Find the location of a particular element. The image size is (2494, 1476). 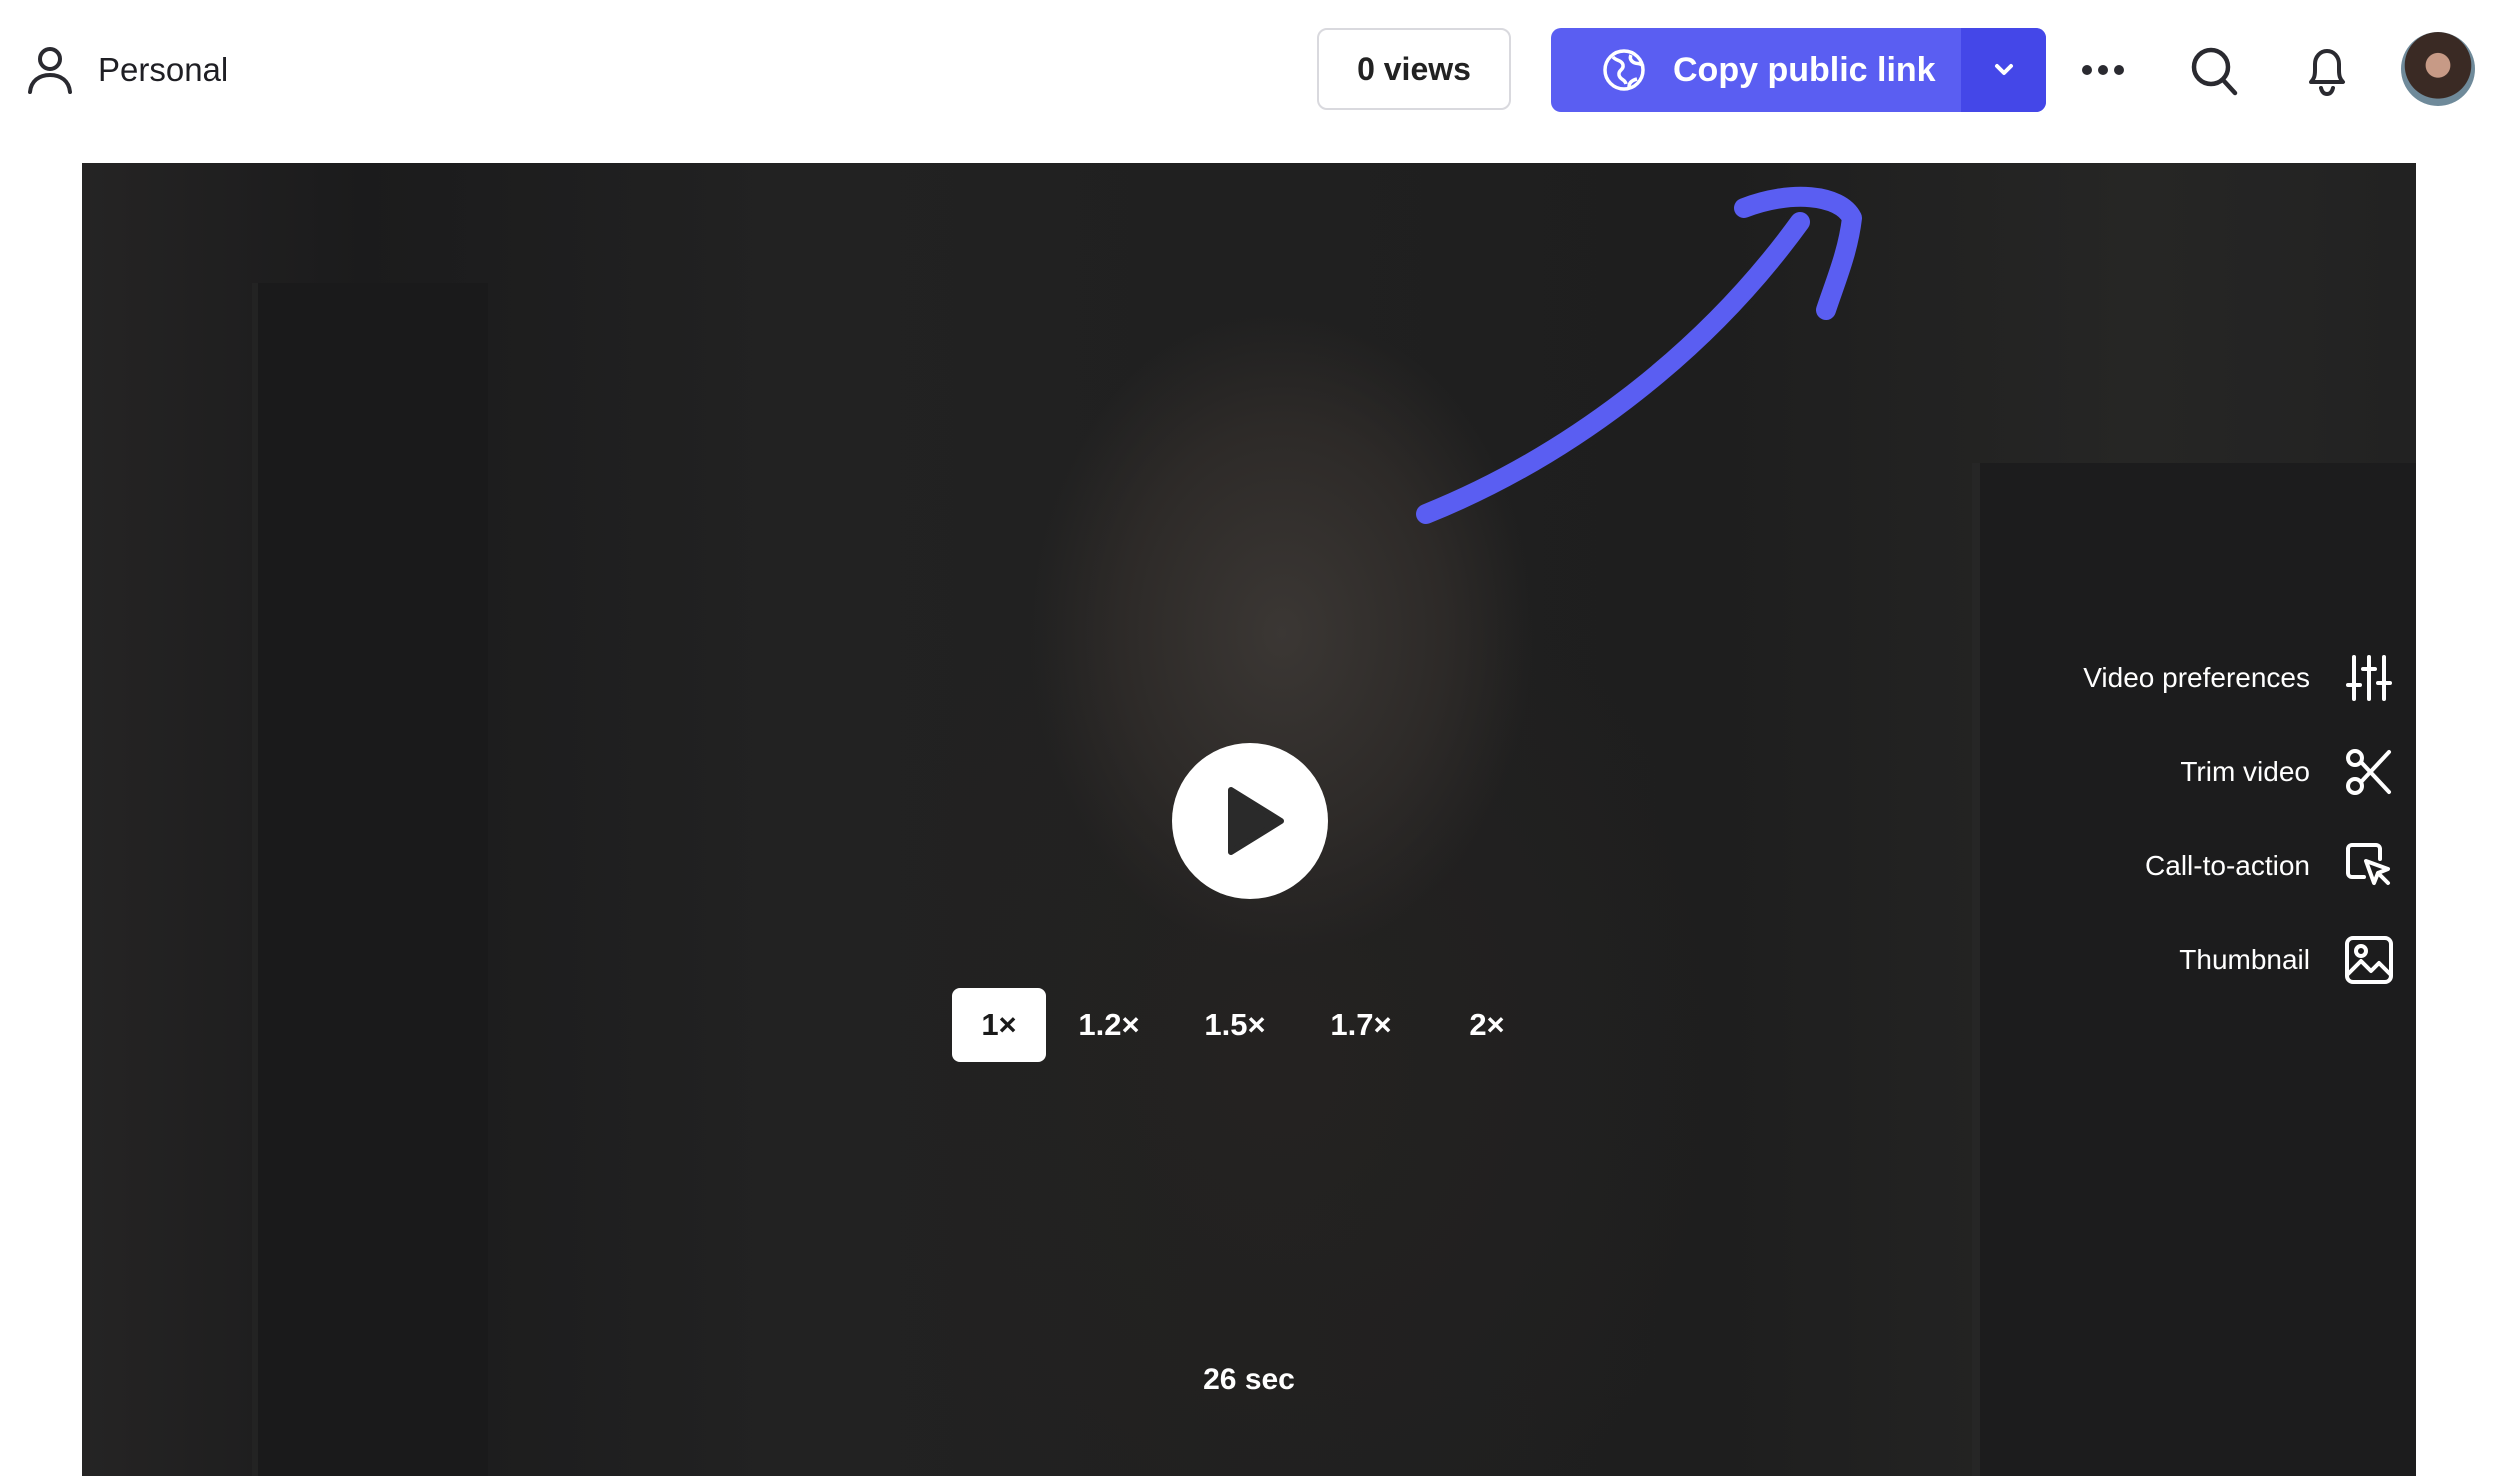

workspace-label: Personal is located at coordinates (163, 69).